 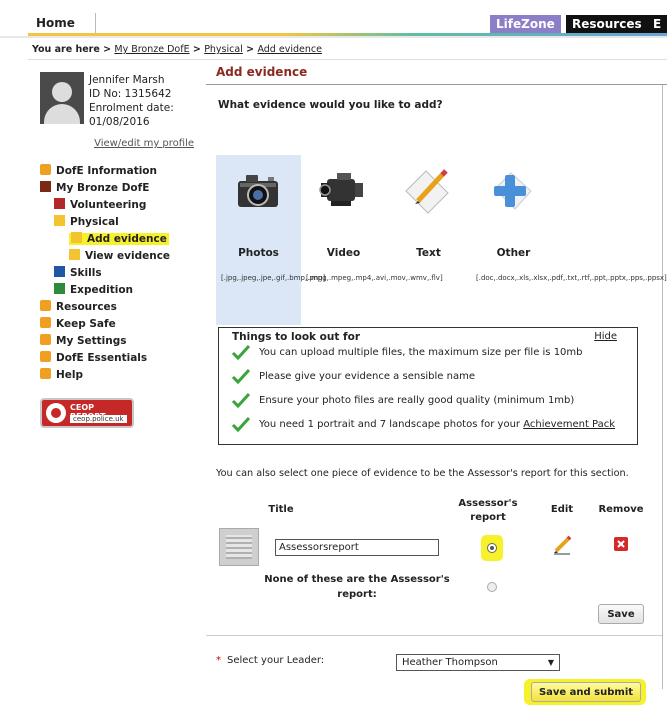 I want to click on sidebar-item-view-evidence: View evidence, so click(x=122, y=256).